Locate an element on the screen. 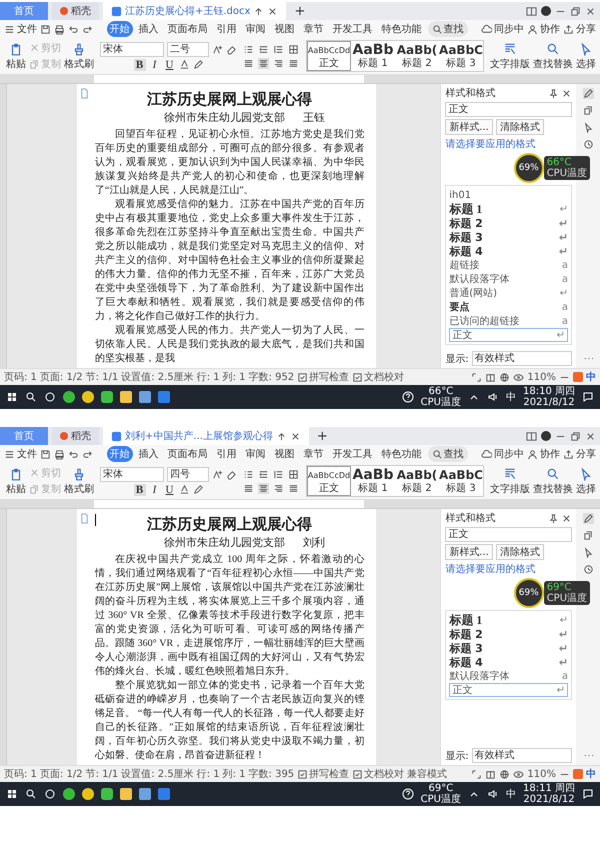  ribbon-tab: 审阅 is located at coordinates (255, 454).